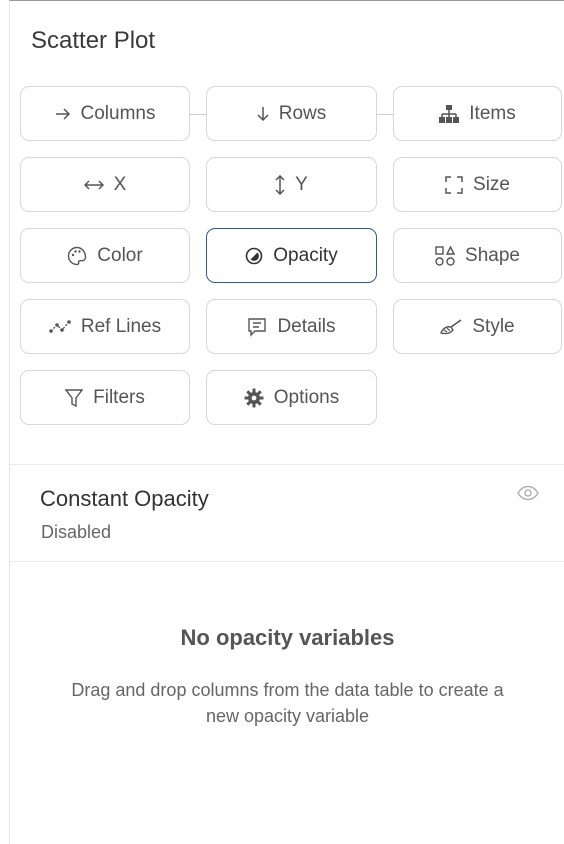  What do you see at coordinates (198, 114) in the screenshot?
I see `columns-rows-connector` at bounding box center [198, 114].